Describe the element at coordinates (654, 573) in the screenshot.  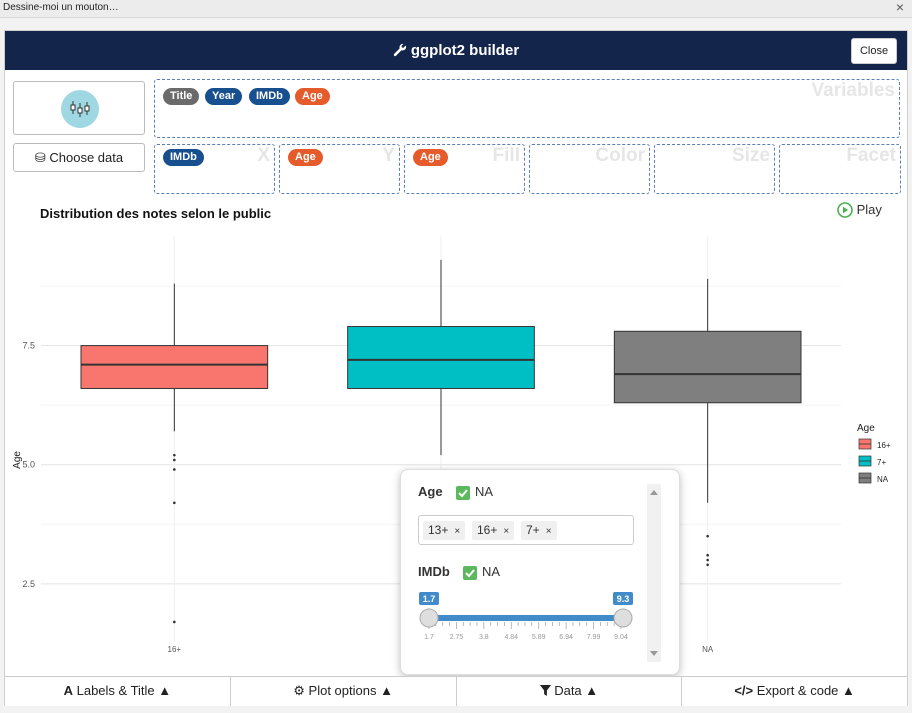
I see `filter-scrollbar` at that location.